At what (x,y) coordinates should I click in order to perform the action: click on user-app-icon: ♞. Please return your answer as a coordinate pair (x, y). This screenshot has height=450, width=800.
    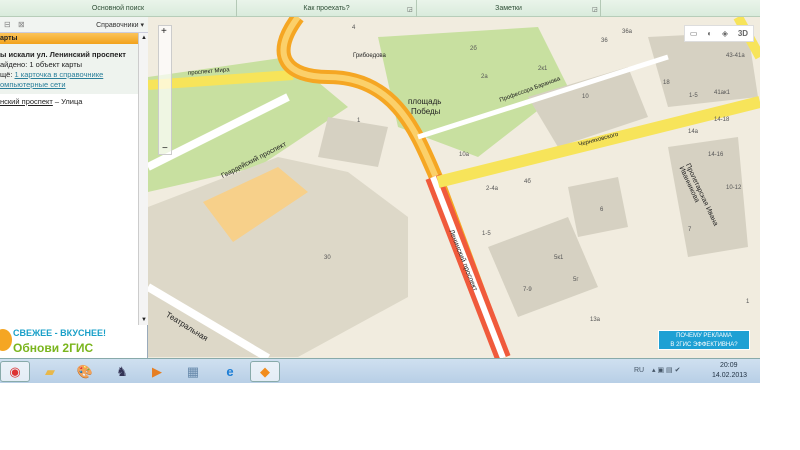
    Looking at the image, I should click on (122, 371).